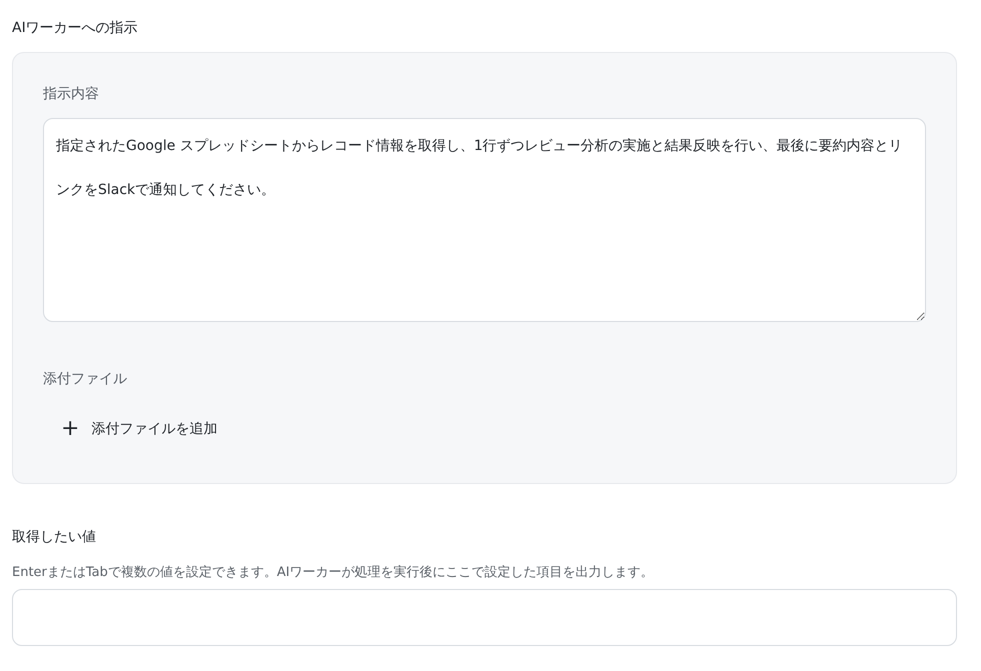 Image resolution: width=981 pixels, height=671 pixels. I want to click on section-title: AIワーカーへの指示, so click(75, 28).